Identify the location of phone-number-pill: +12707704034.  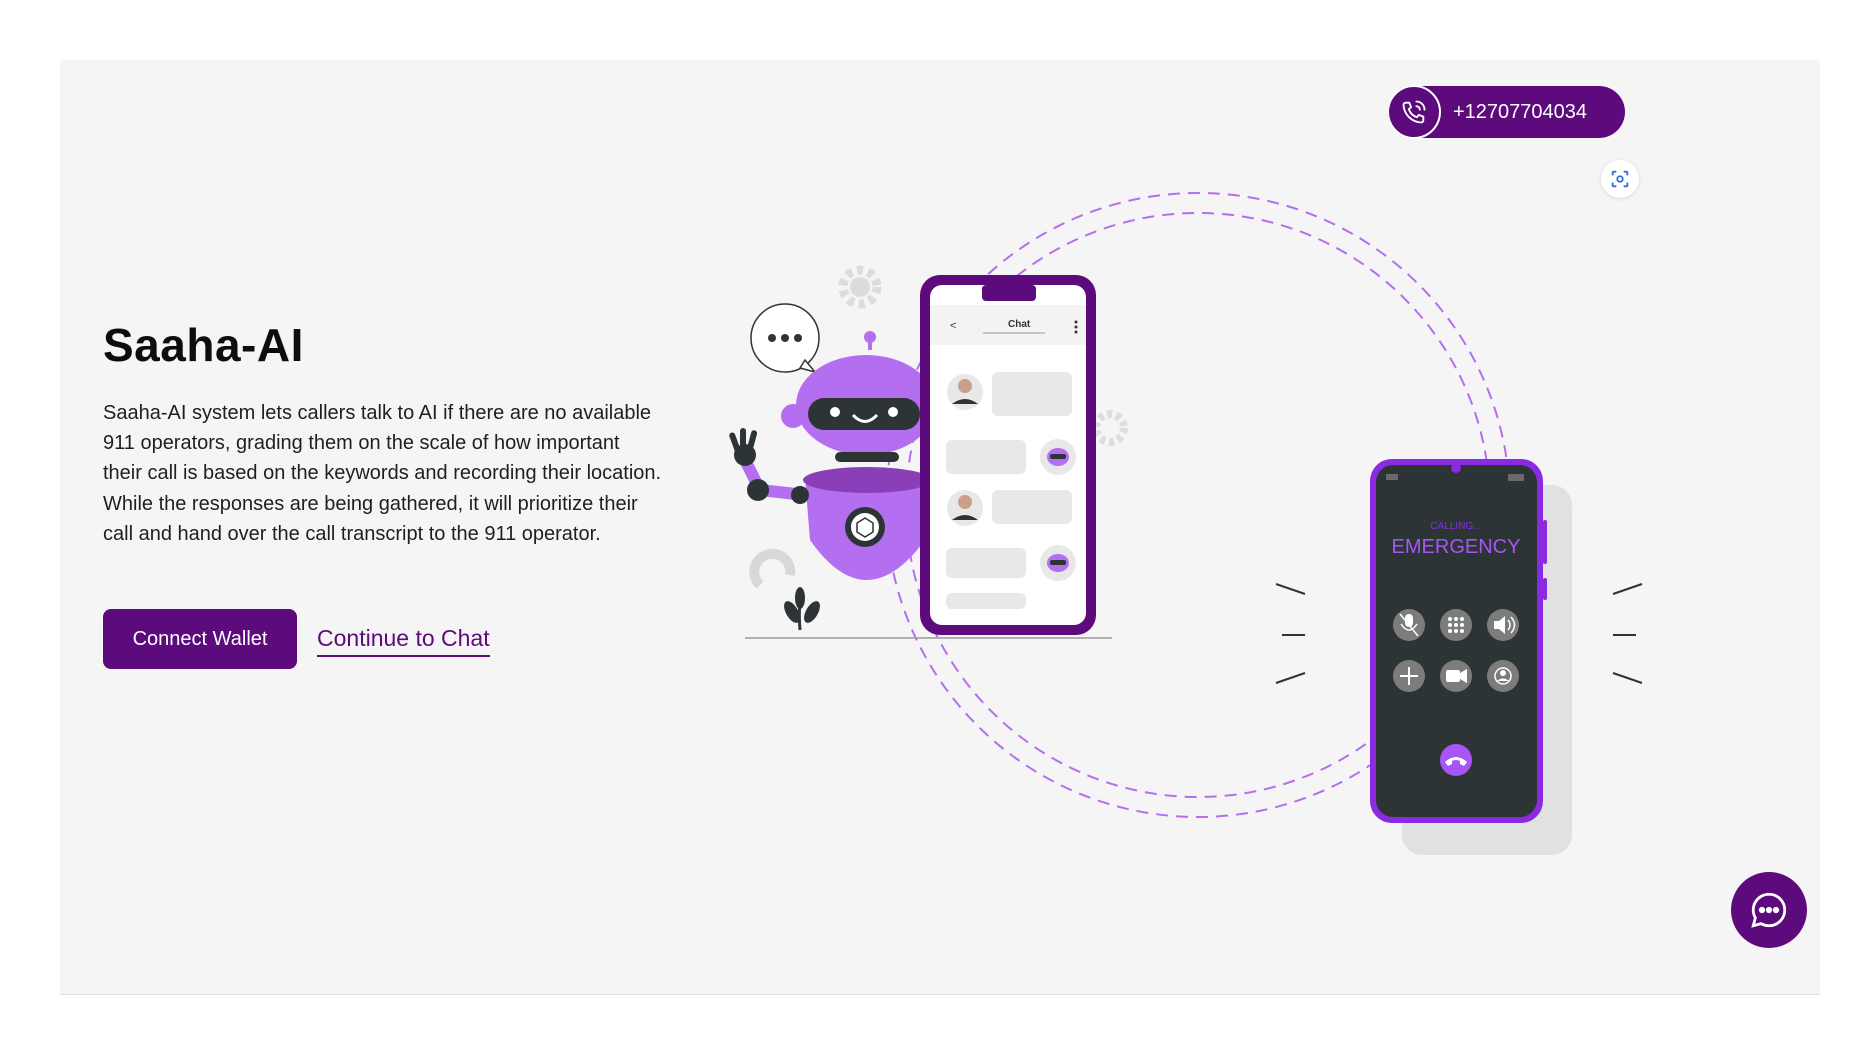
(1506, 112).